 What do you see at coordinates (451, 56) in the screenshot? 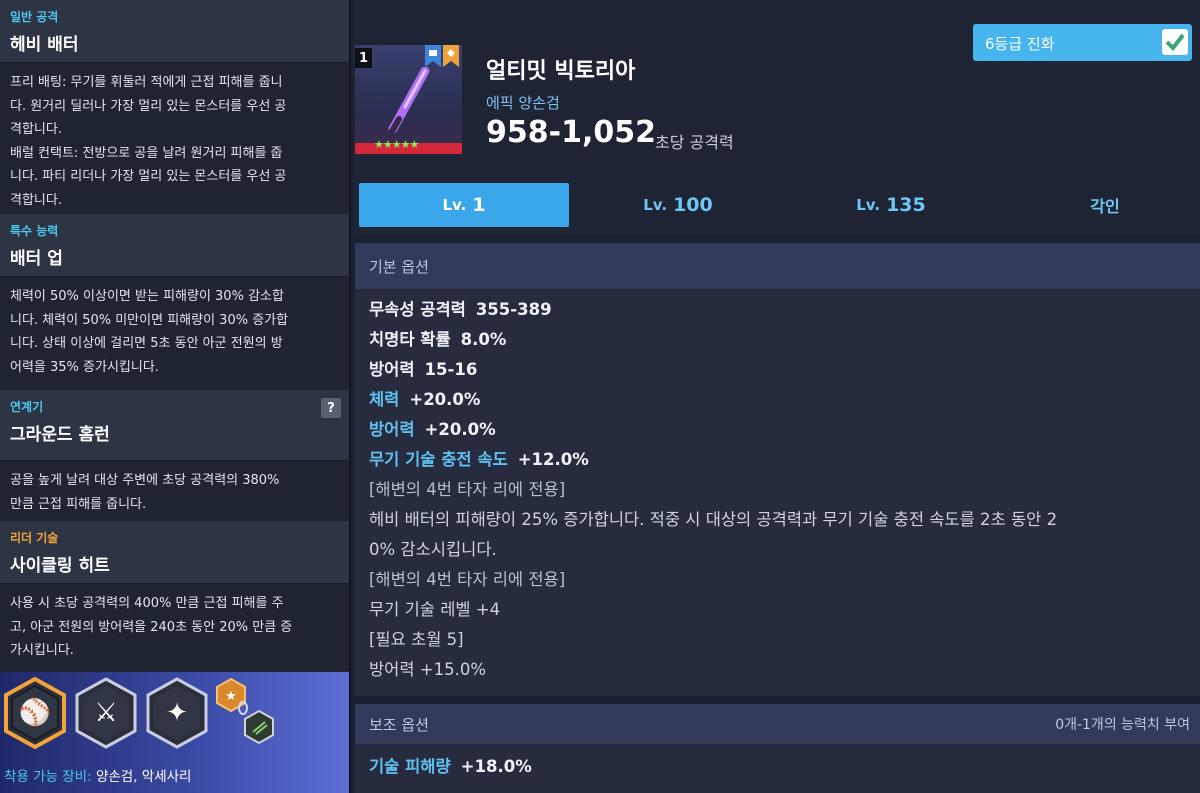
I see `orange-ribbon-icon` at bounding box center [451, 56].